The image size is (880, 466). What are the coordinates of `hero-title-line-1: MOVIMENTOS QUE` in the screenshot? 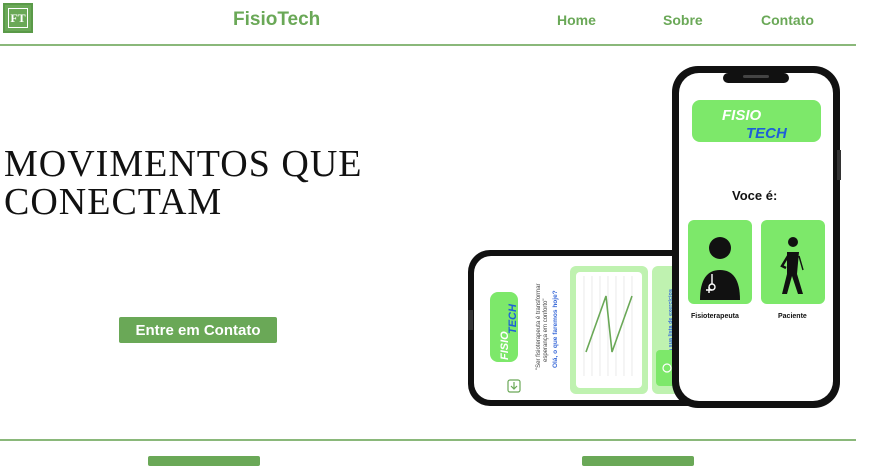 It's located at (183, 164).